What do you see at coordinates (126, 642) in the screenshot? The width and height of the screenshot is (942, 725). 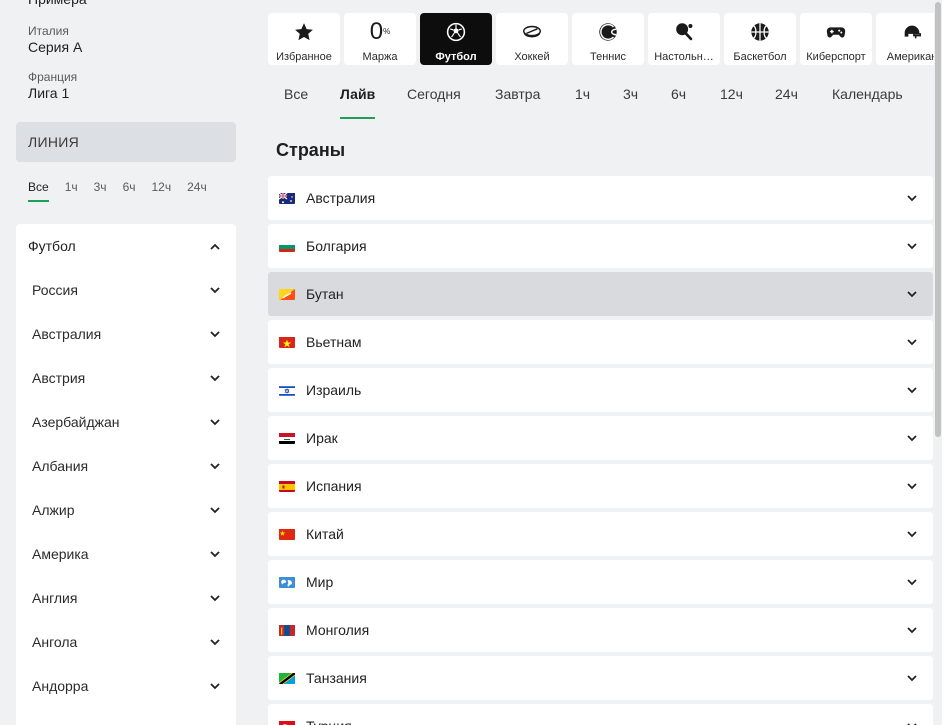 I see `sidebar-country-item: Ангола` at bounding box center [126, 642].